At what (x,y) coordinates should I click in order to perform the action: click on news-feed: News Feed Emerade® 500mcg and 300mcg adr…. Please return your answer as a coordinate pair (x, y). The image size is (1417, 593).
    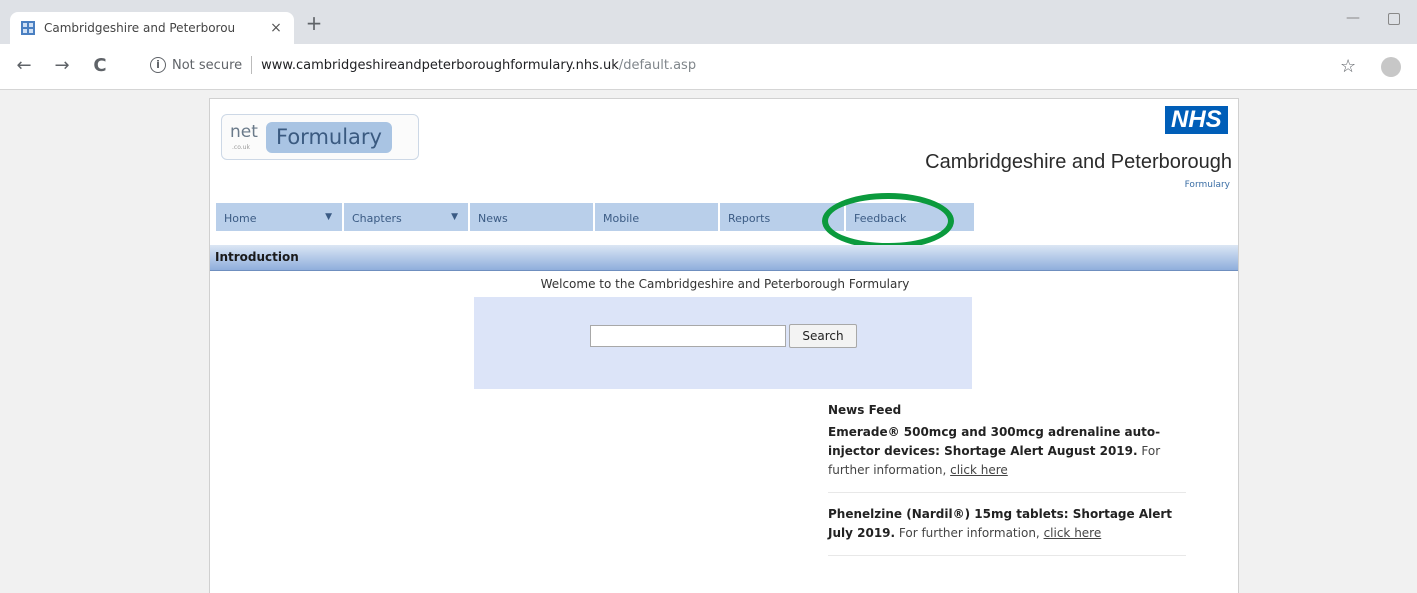
    Looking at the image, I should click on (1007, 485).